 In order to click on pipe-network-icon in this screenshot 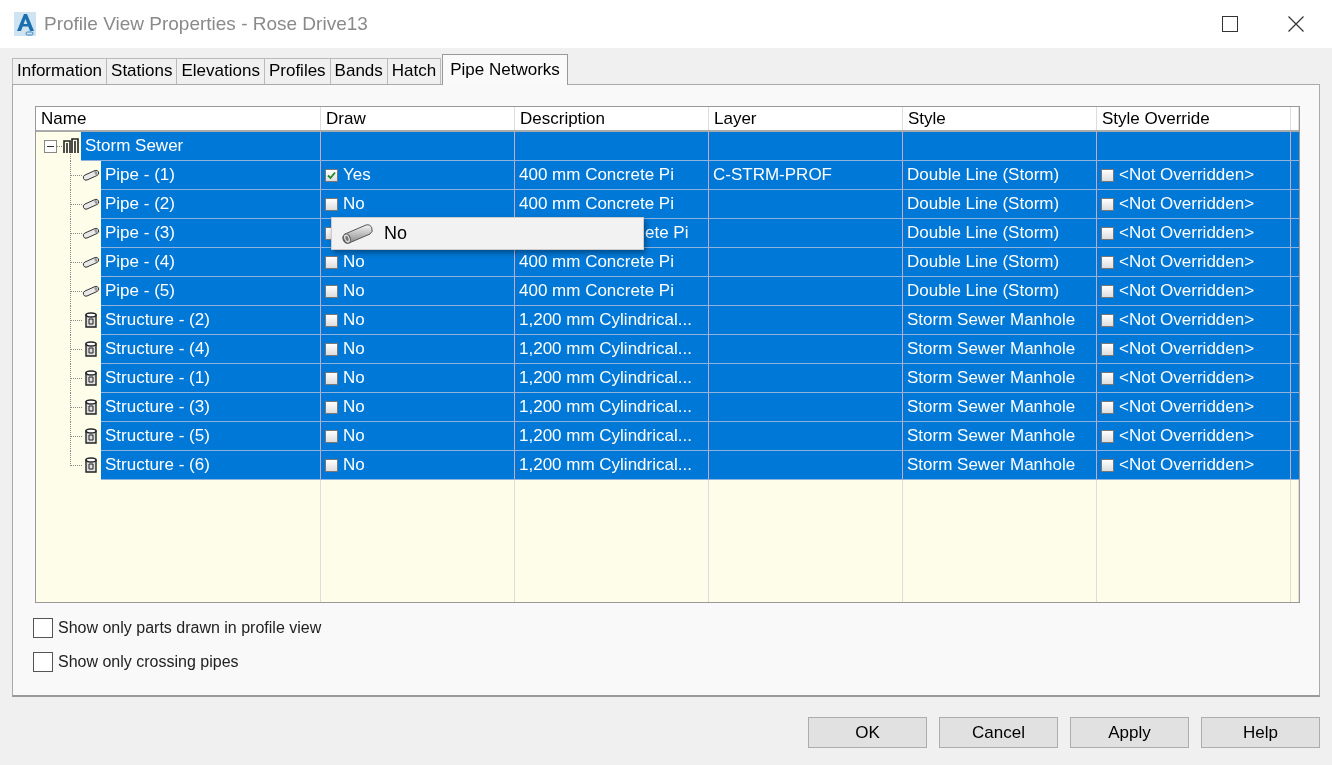, I will do `click(71, 146)`.